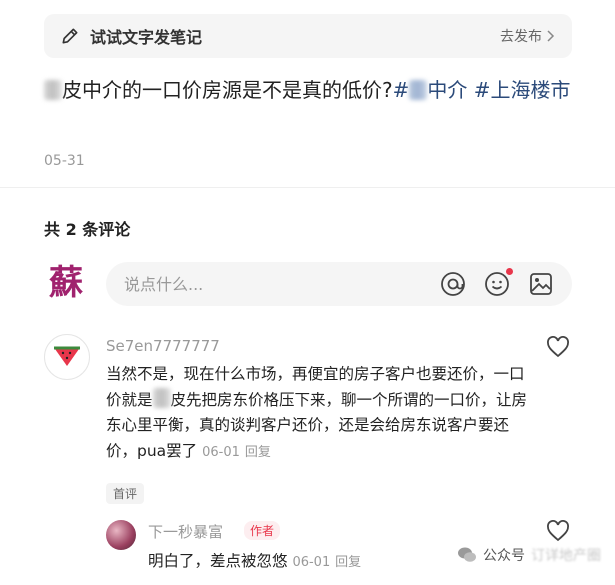  I want to click on first-comment-badge: 首评, so click(125, 493).